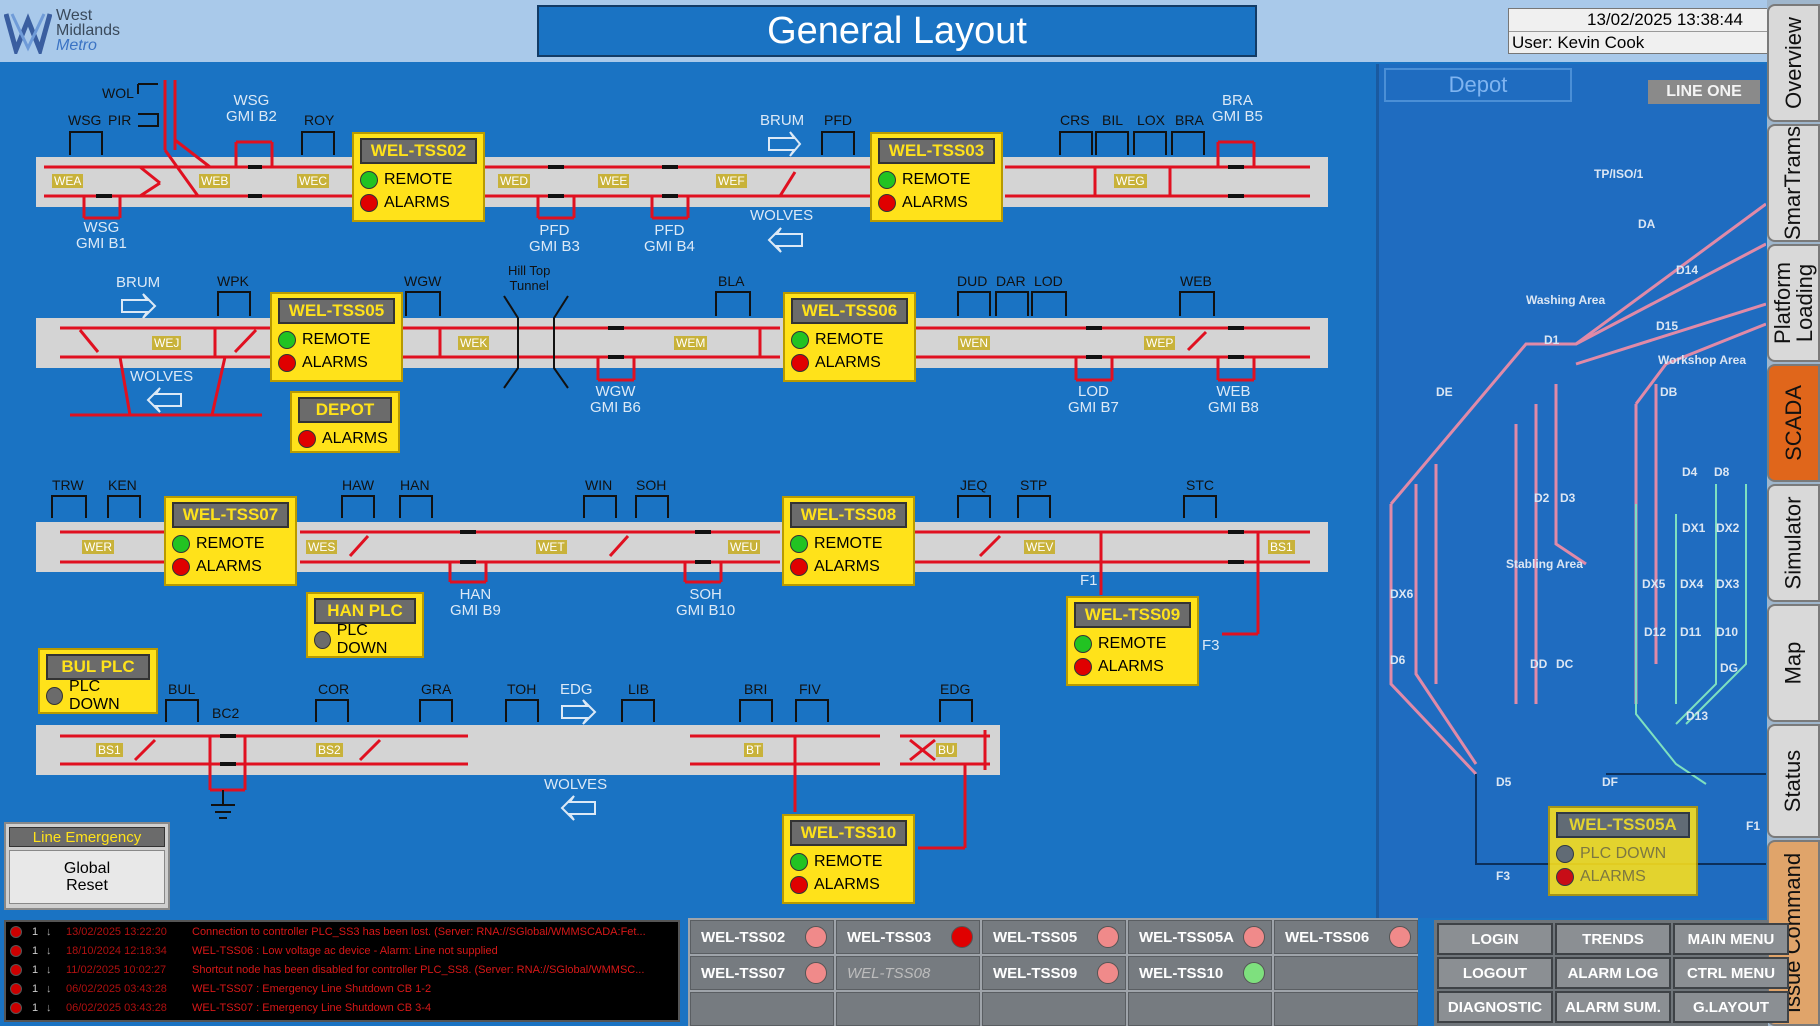 The width and height of the screenshot is (1820, 1026). I want to click on direction-label-wolves-1: WOLVES, so click(782, 215).